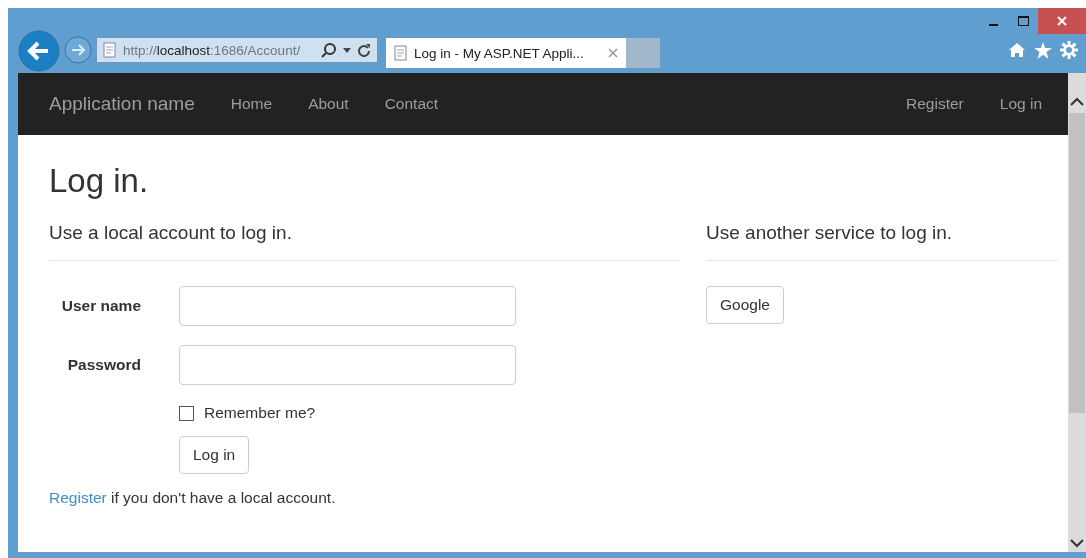  What do you see at coordinates (103, 365) in the screenshot?
I see `field-label: Password` at bounding box center [103, 365].